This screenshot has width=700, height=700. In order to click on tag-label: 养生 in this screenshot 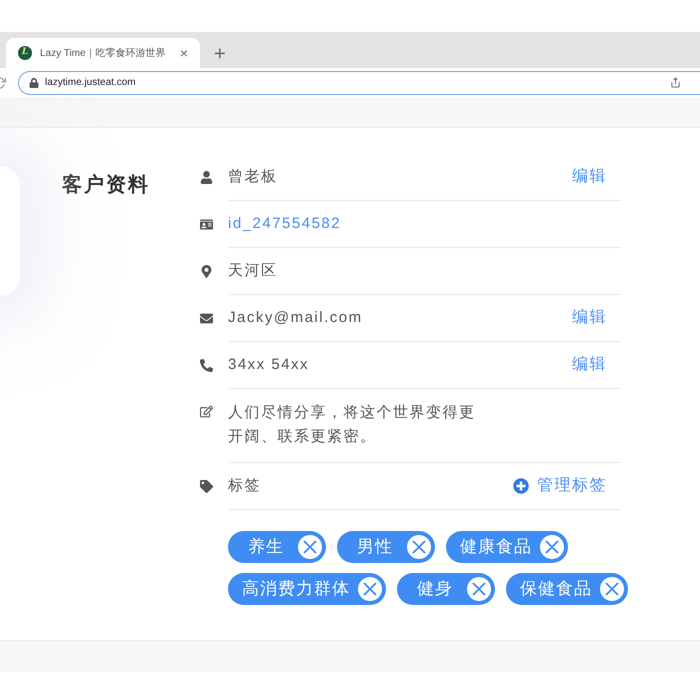, I will do `click(266, 547)`.